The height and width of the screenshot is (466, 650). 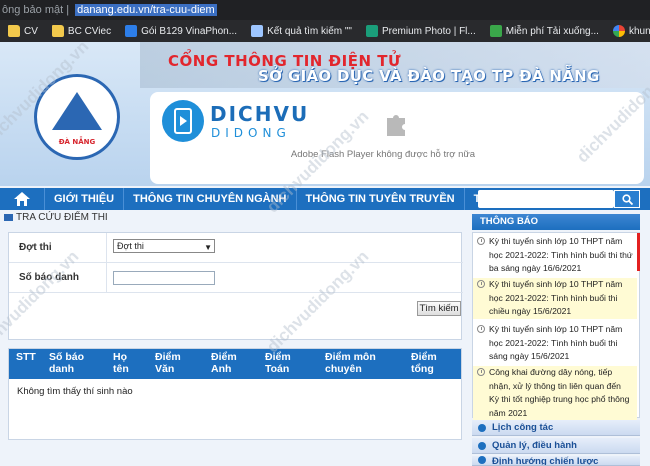 What do you see at coordinates (372, 31) in the screenshot?
I see `freepik-icon` at bounding box center [372, 31].